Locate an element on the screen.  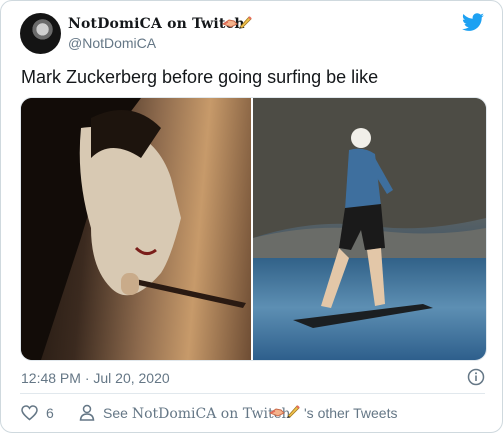
person-icon is located at coordinates (87, 412).